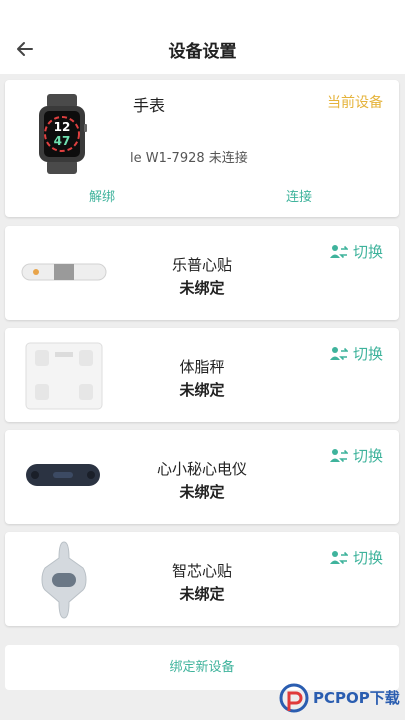  What do you see at coordinates (202, 37) in the screenshot?
I see `header-bar: 设备设置` at bounding box center [202, 37].